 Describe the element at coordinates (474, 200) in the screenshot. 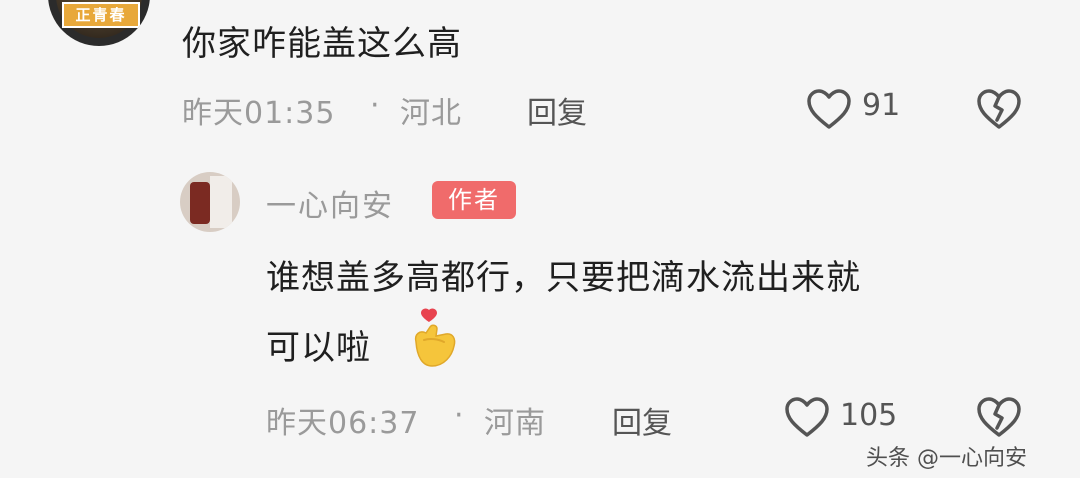

I see `author-tag: 作者` at that location.